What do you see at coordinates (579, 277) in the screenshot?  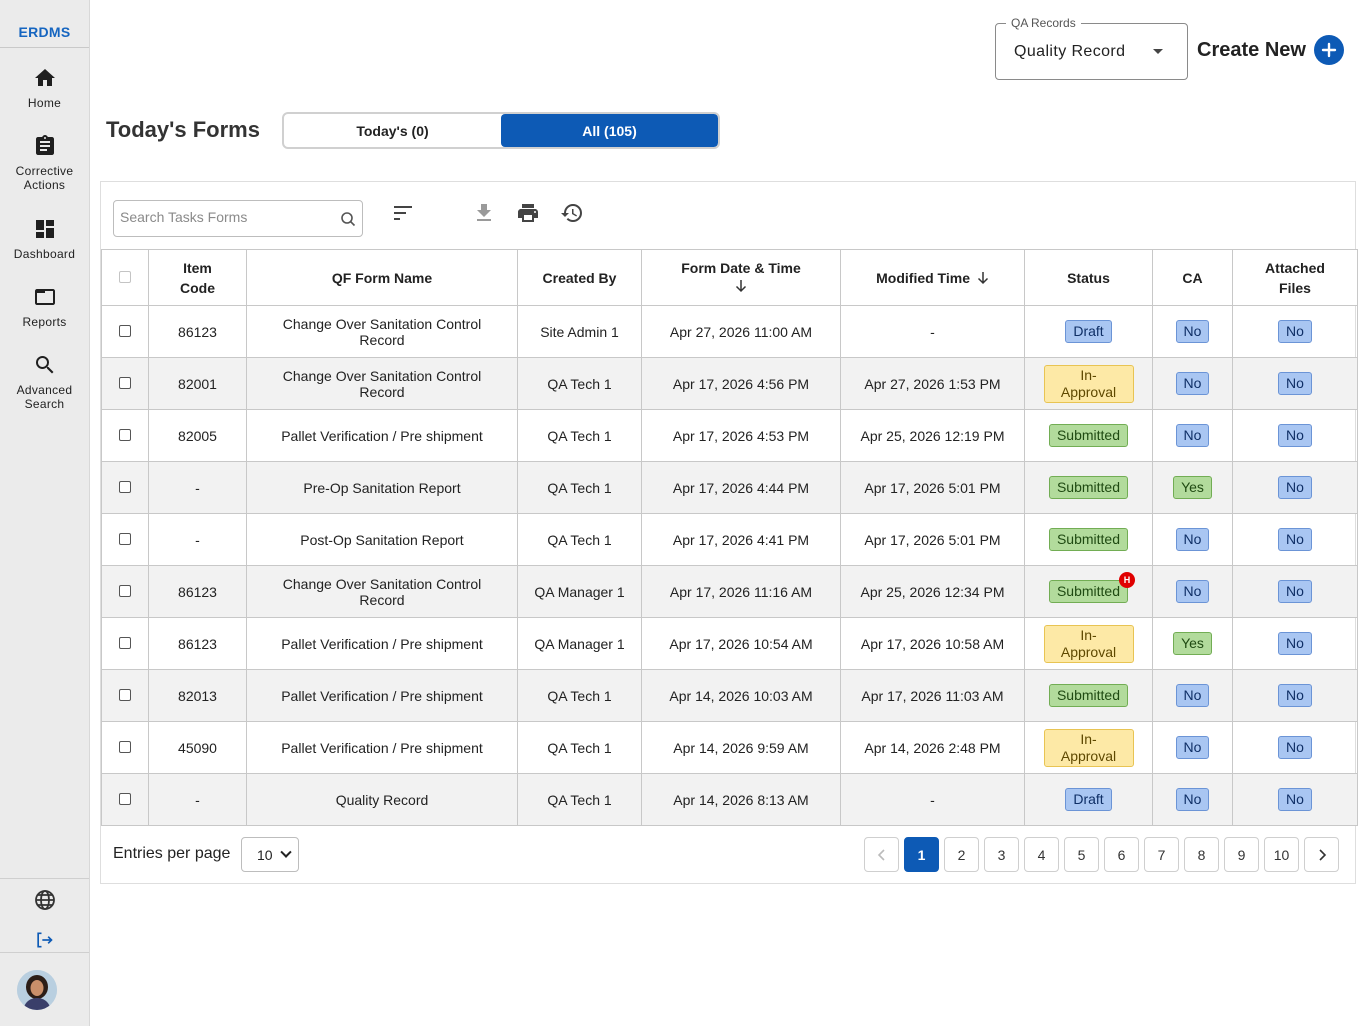 I see `column-header-created-by: Created By` at bounding box center [579, 277].